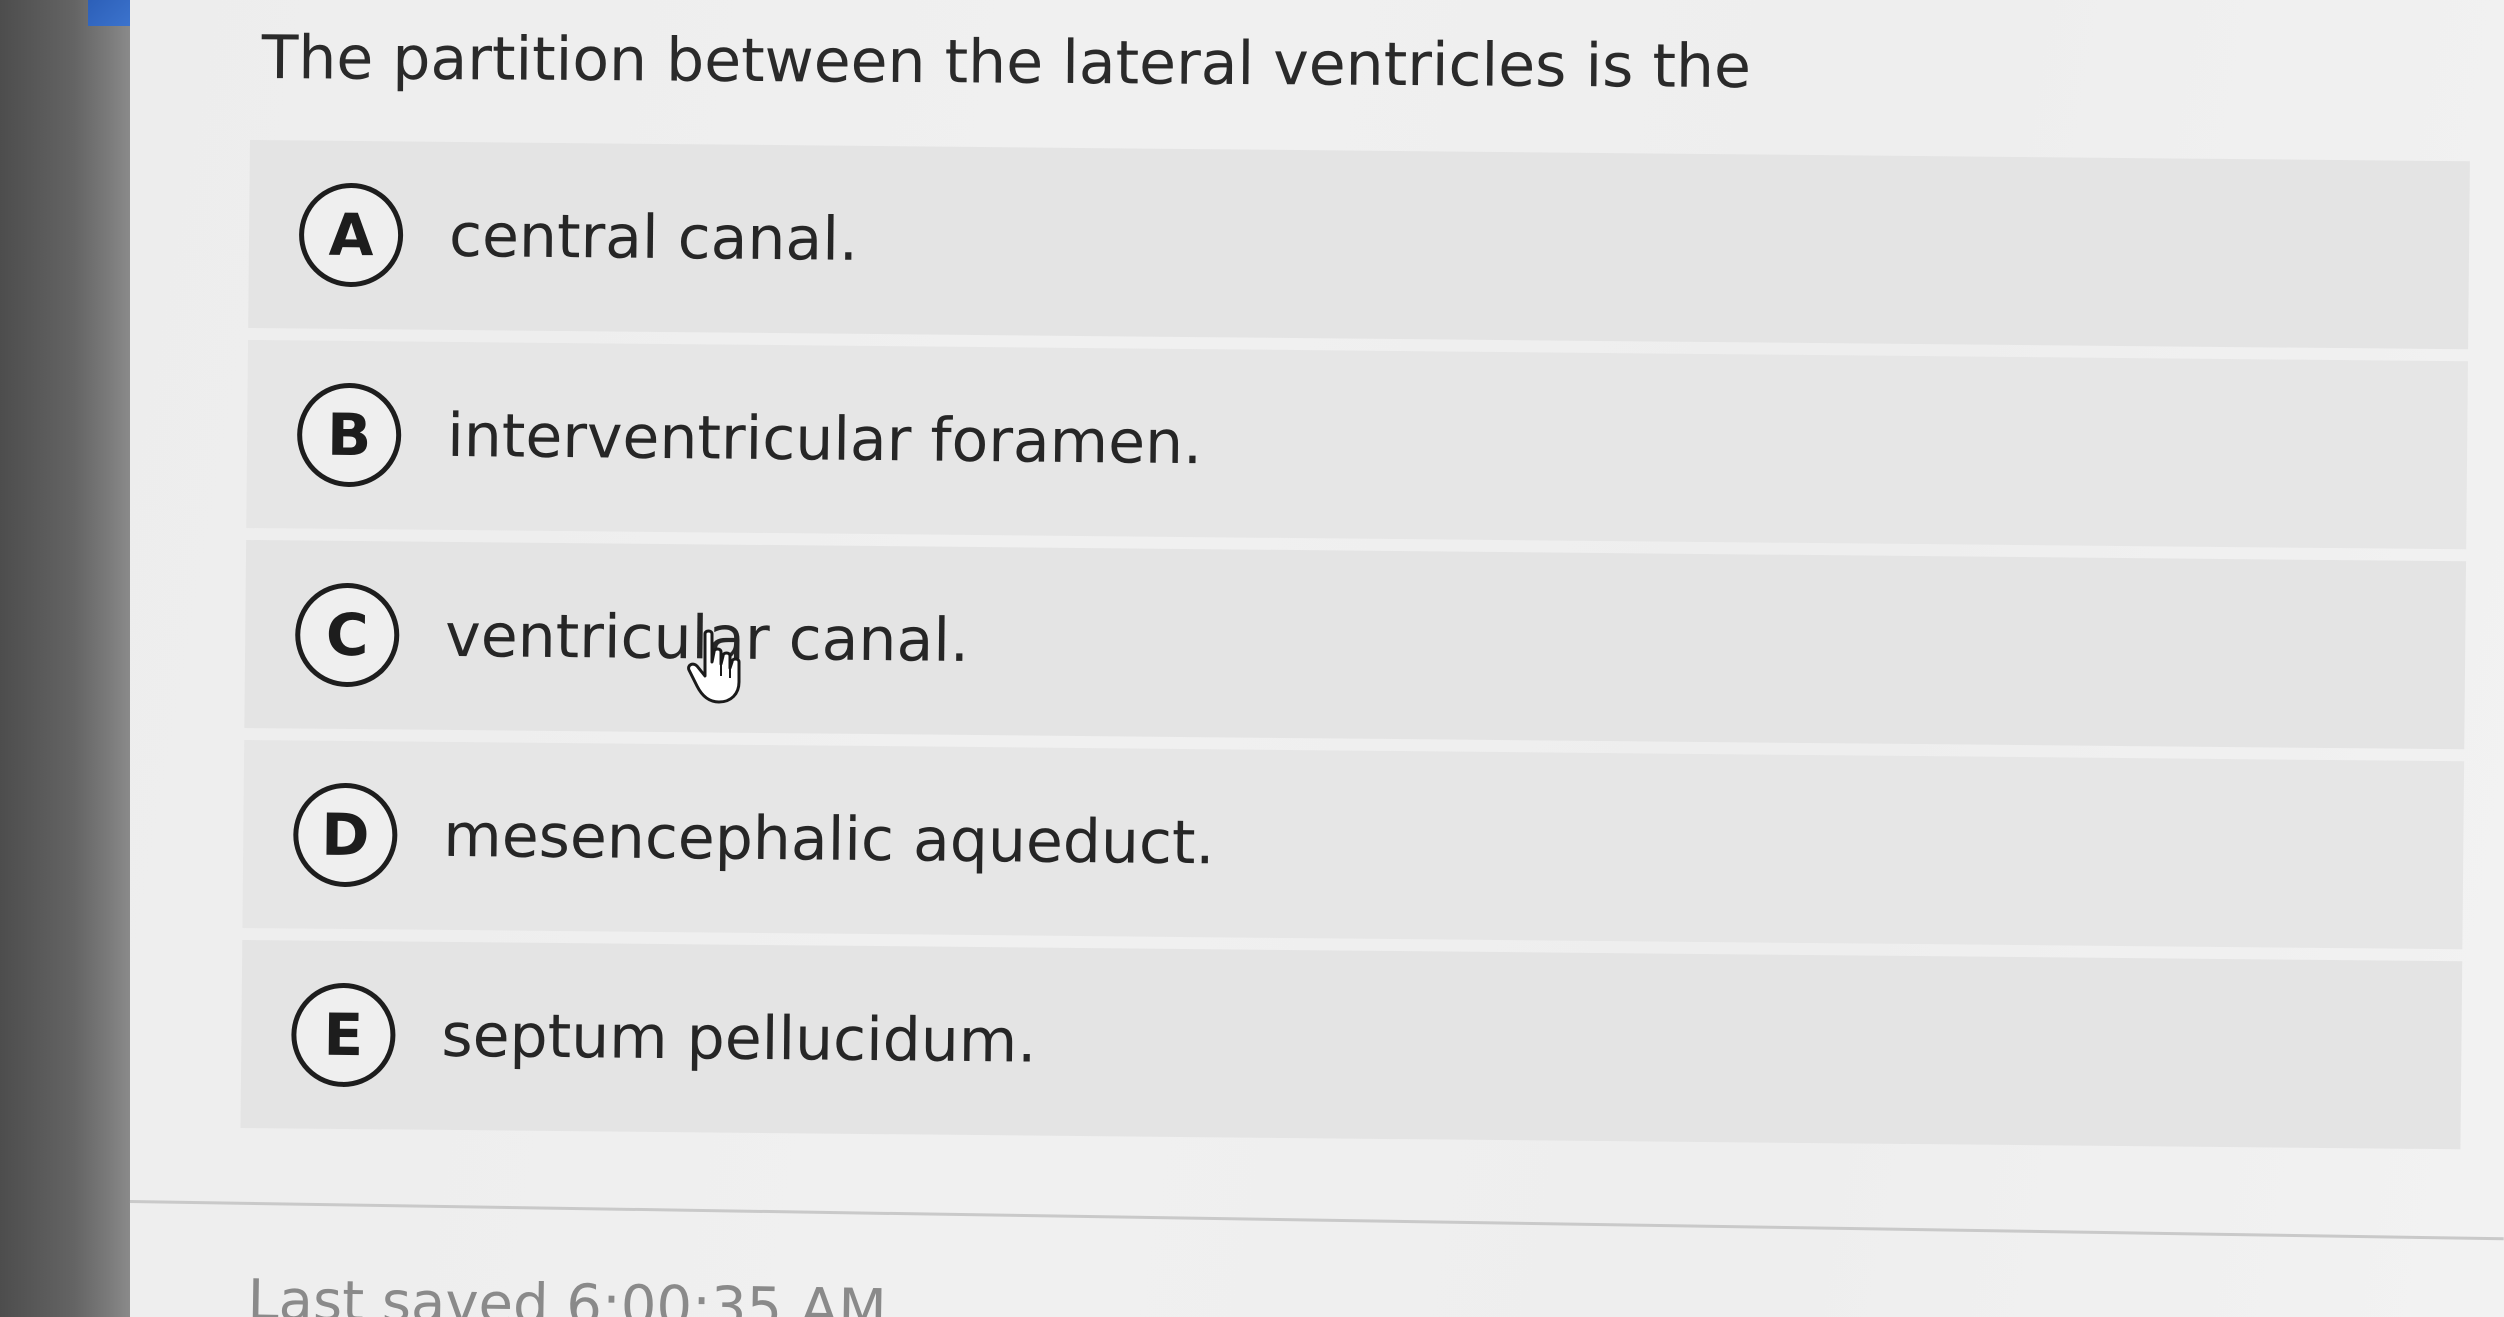  I want to click on option-d: D mesencephalic aqueduct., so click(1353, 844).